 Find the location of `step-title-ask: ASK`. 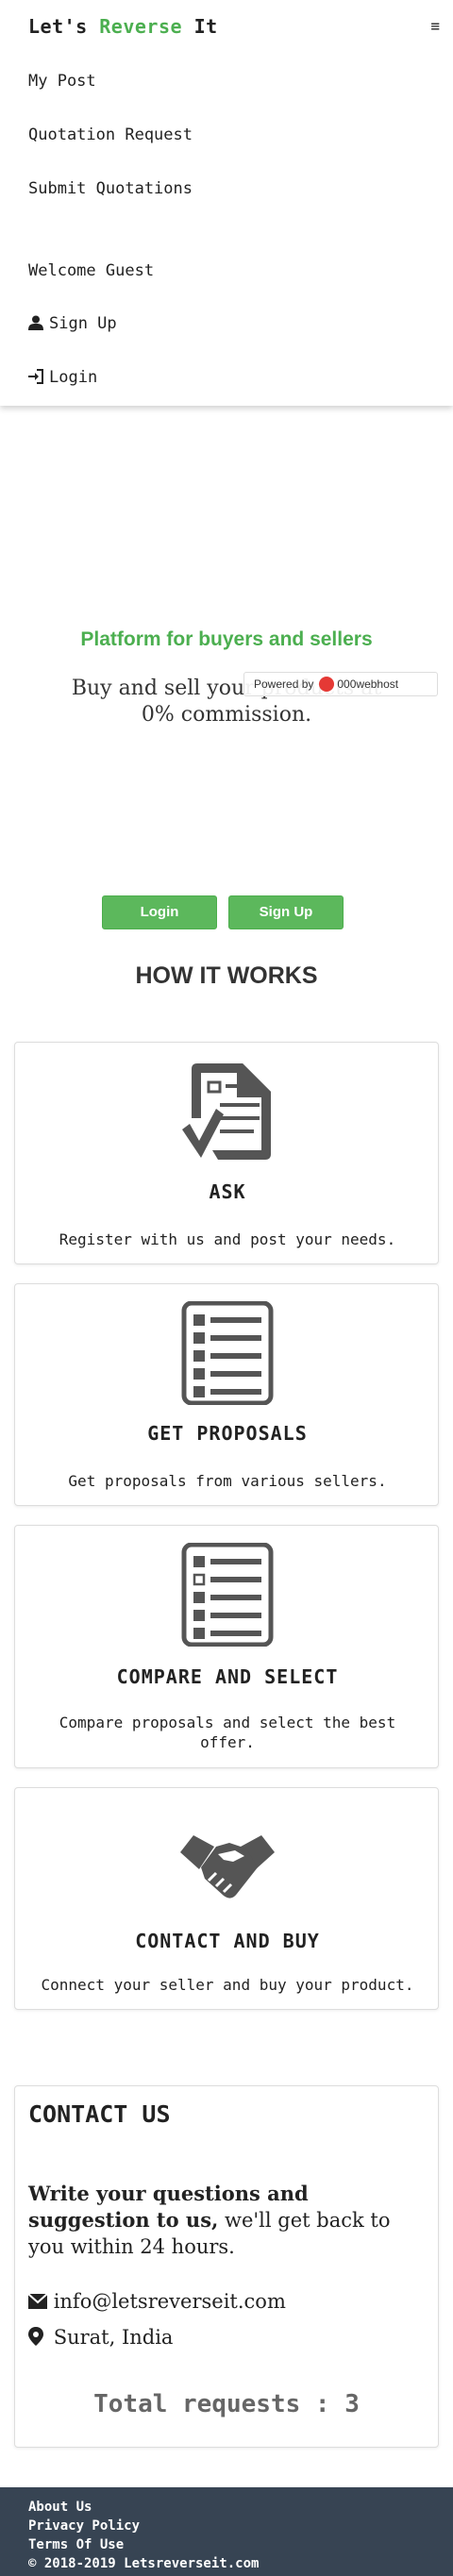

step-title-ask: ASK is located at coordinates (228, 1191).